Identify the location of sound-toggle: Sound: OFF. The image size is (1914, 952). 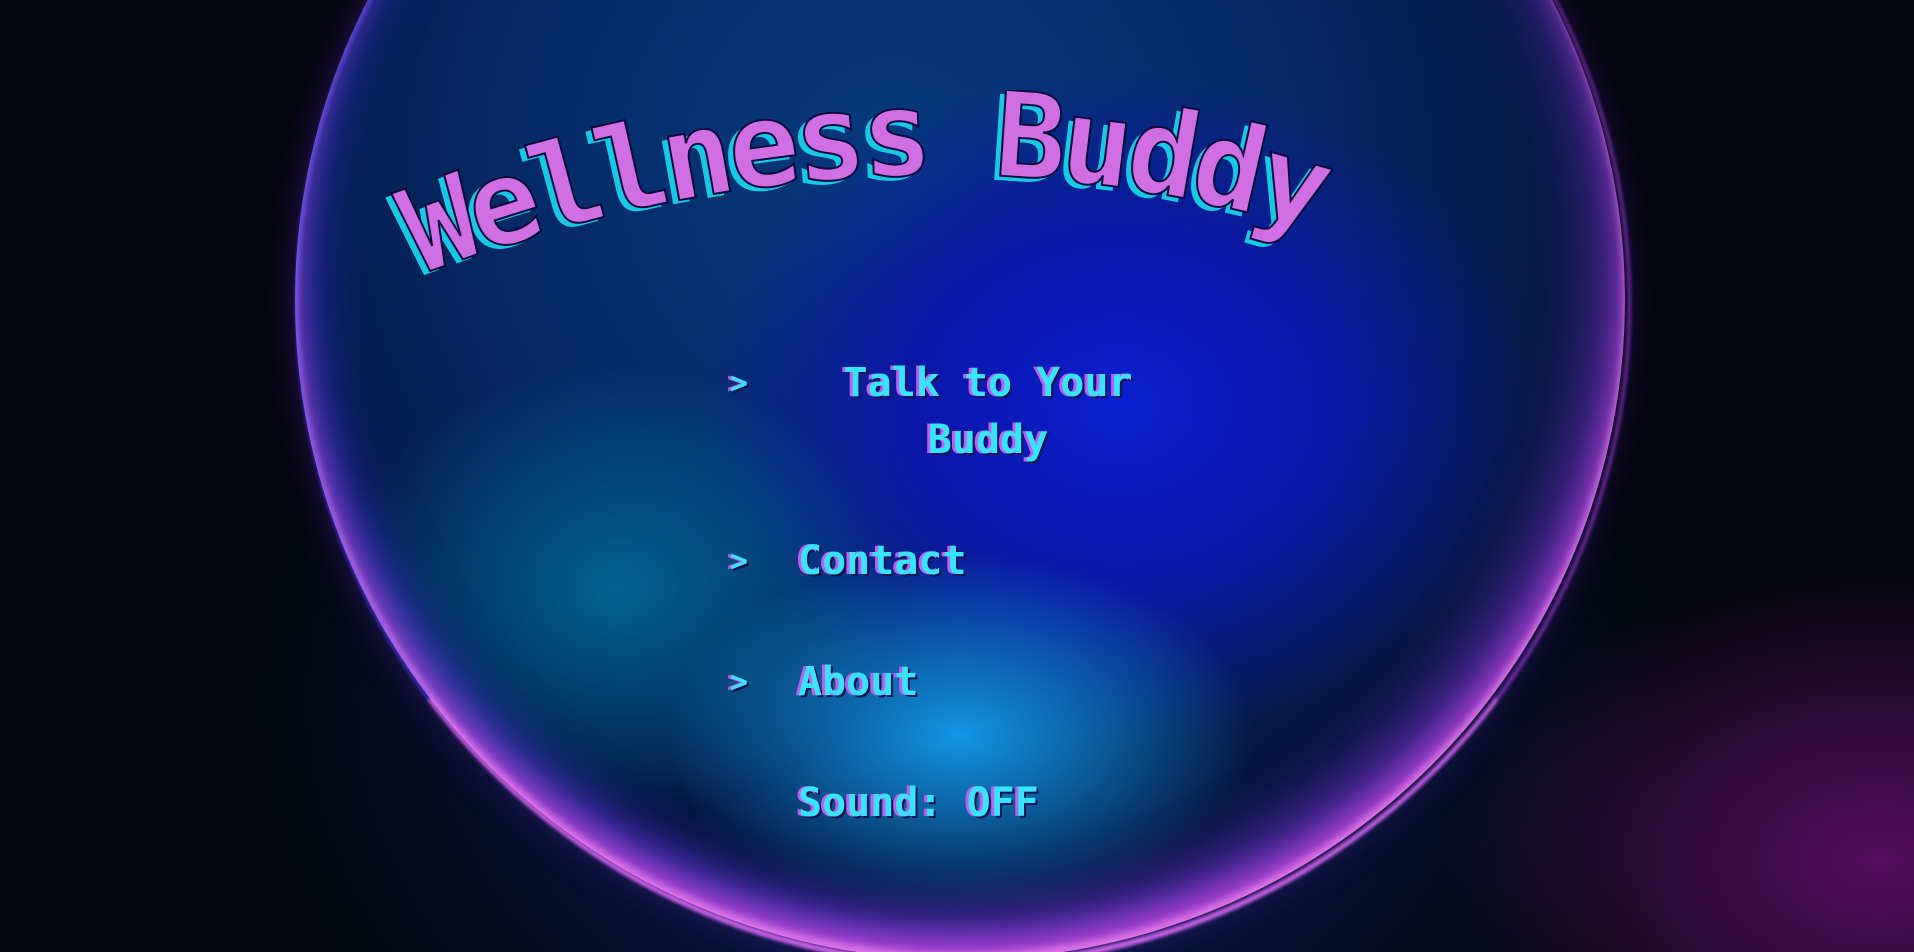
(980, 803).